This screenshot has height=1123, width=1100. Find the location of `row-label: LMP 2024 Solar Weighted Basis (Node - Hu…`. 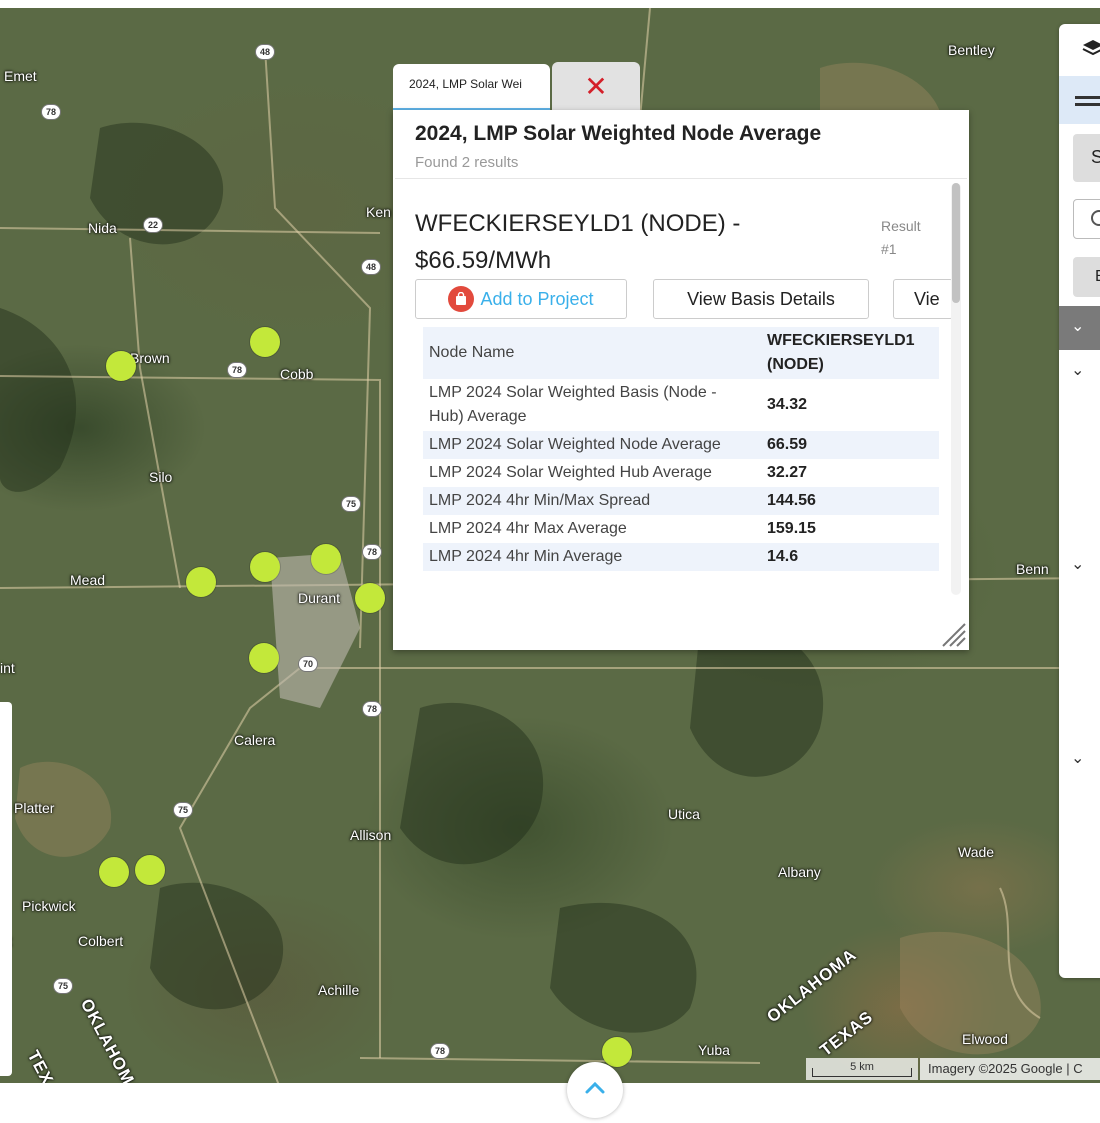

row-label: LMP 2024 Solar Weighted Basis (Node - Hu… is located at coordinates (573, 404).